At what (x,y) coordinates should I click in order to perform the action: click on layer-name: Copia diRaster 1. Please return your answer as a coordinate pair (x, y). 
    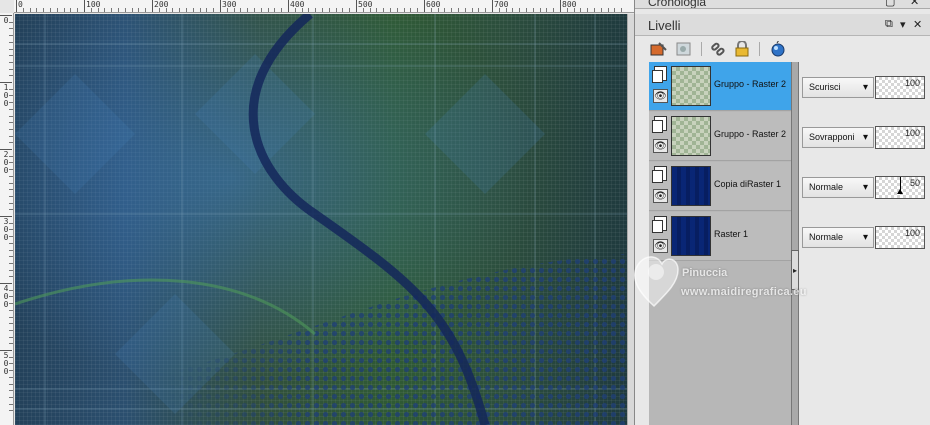
    Looking at the image, I should click on (748, 184).